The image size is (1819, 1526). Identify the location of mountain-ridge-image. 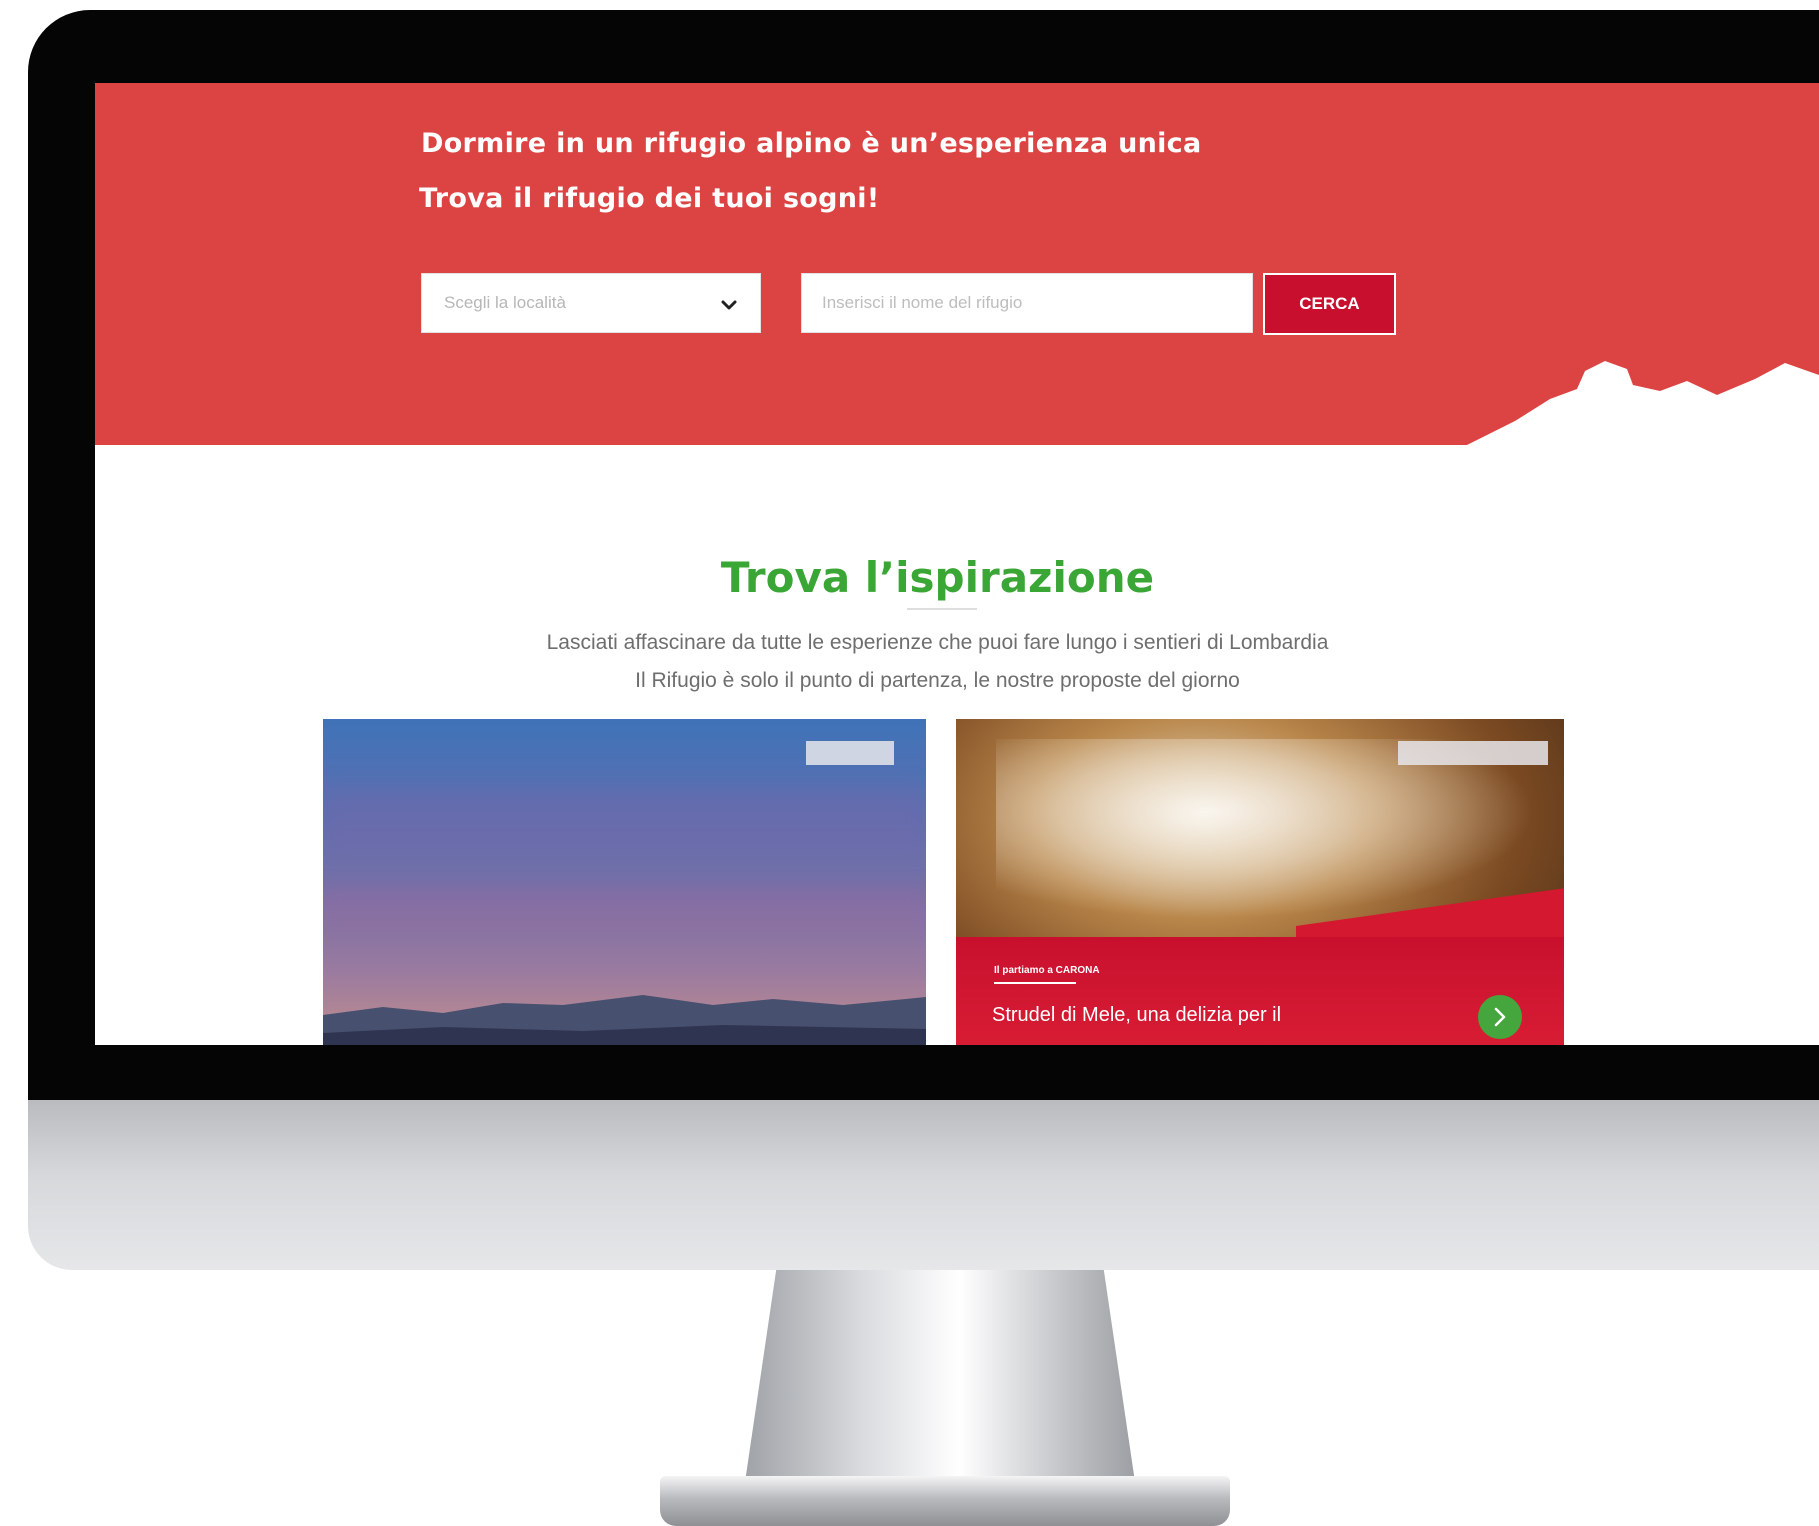
(624, 1020).